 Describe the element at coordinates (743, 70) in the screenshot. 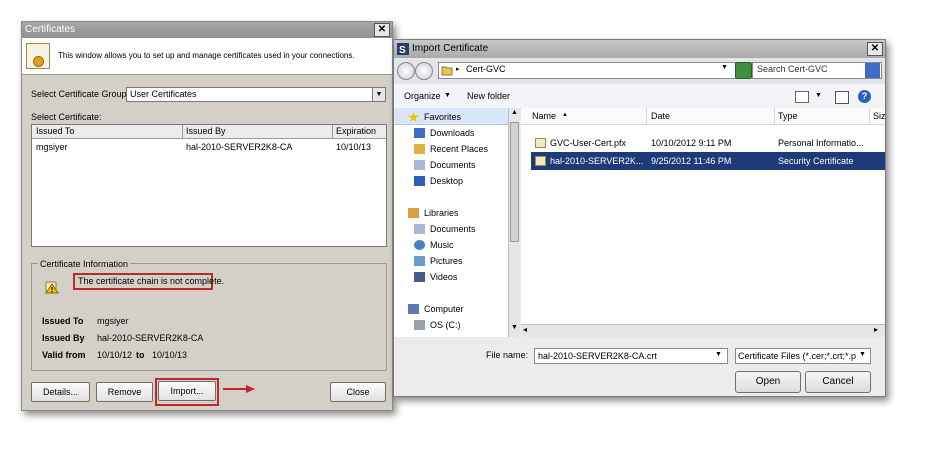

I see `refresh-icon` at that location.